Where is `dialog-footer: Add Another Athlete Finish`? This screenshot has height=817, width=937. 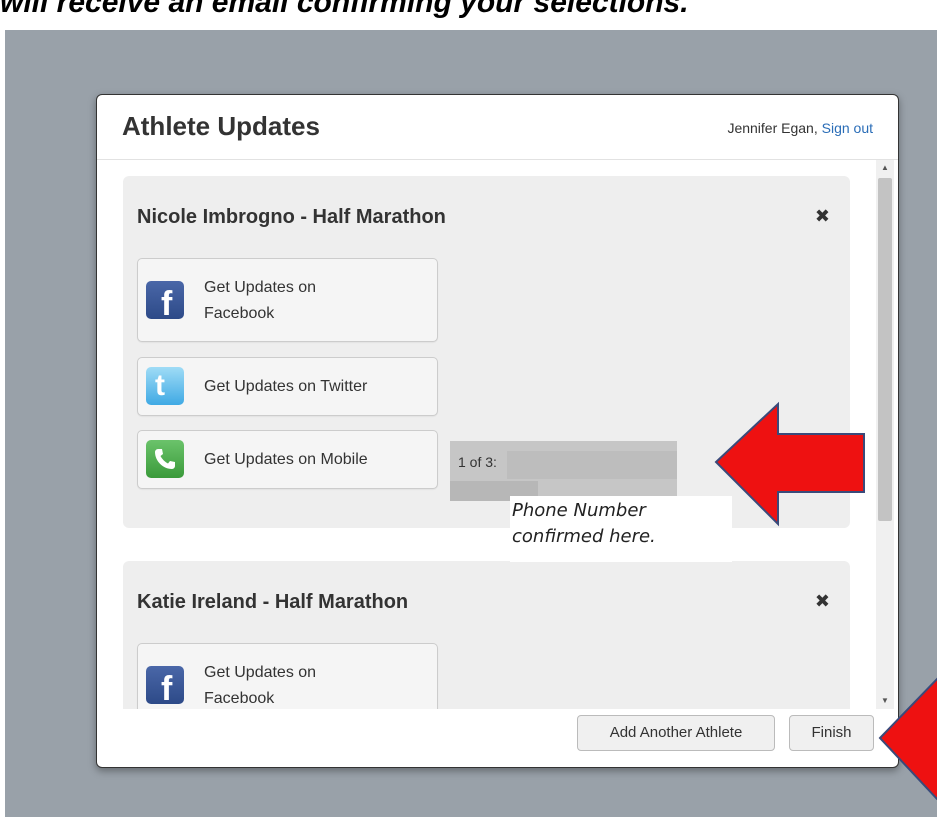
dialog-footer: Add Another Athlete Finish is located at coordinates (497, 738).